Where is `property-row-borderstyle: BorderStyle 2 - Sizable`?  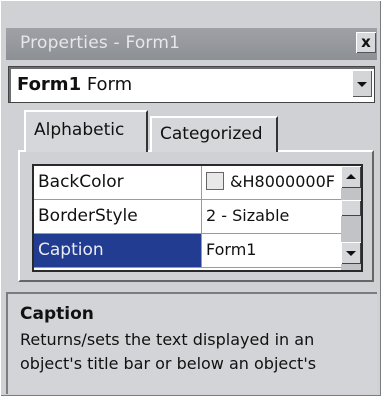
property-row-borderstyle: BorderStyle 2 - Sizable is located at coordinates (188, 217).